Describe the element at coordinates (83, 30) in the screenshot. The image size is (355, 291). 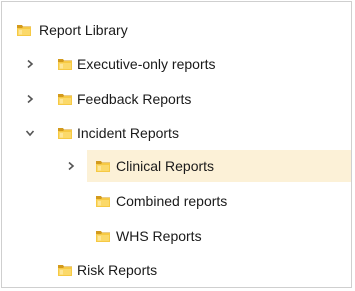
I see `tree-item-label: Report Library` at that location.